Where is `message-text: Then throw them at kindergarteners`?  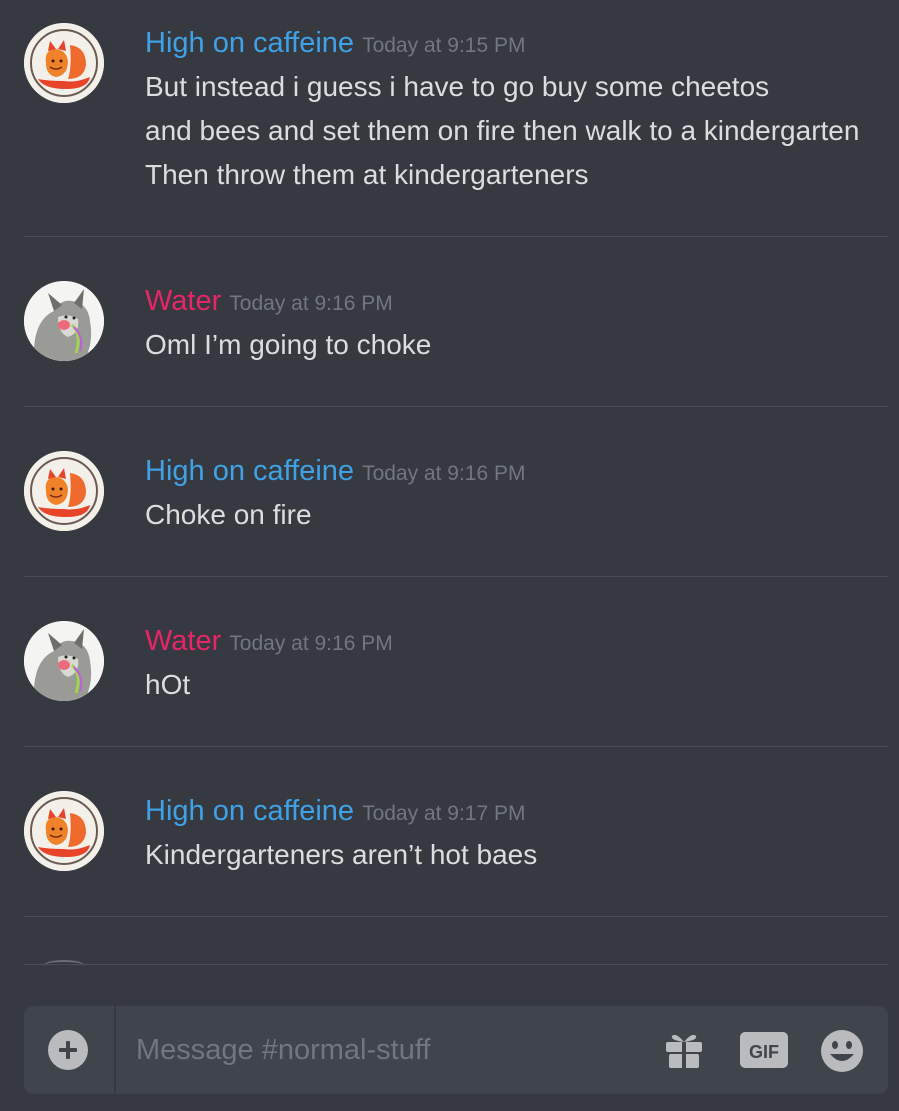 message-text: Then throw them at kindergarteners is located at coordinates (367, 174).